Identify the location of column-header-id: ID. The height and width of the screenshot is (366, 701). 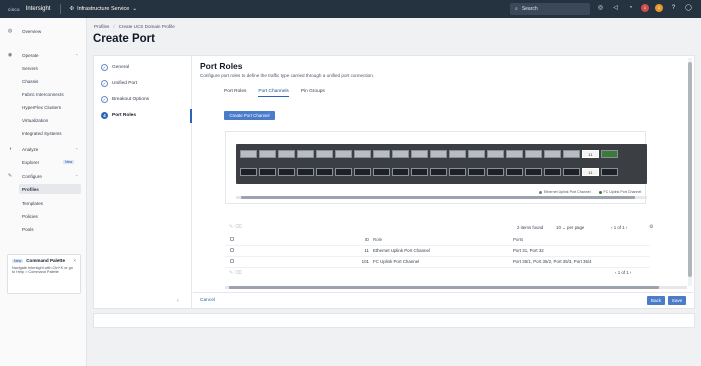
(308, 240).